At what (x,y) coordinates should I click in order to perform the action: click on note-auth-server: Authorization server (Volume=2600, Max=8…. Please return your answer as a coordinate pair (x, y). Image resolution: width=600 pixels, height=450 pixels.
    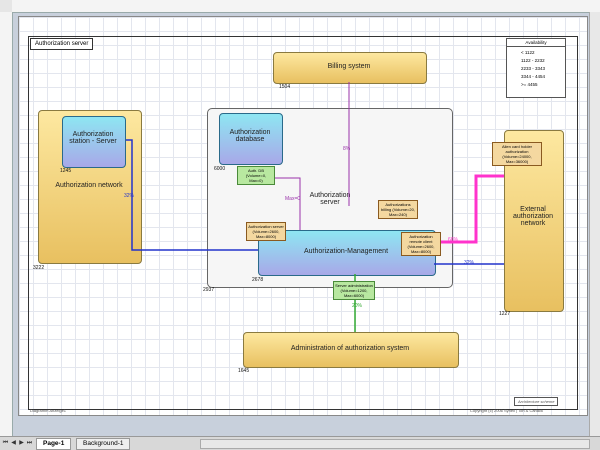
    Looking at the image, I should click on (266, 231).